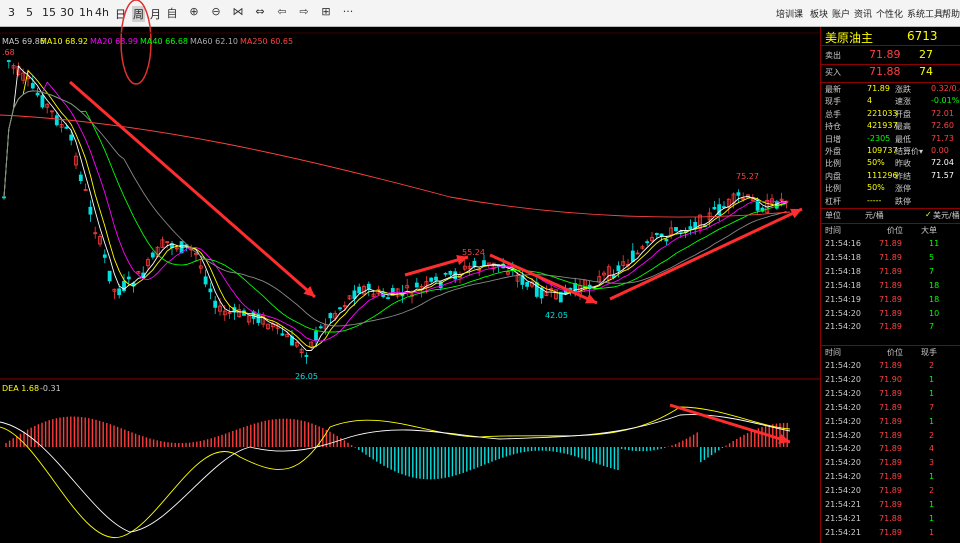 This screenshot has height=543, width=960. What do you see at coordinates (194, 12) in the screenshot?
I see `zoom-in-icon: ⊕` at bounding box center [194, 12].